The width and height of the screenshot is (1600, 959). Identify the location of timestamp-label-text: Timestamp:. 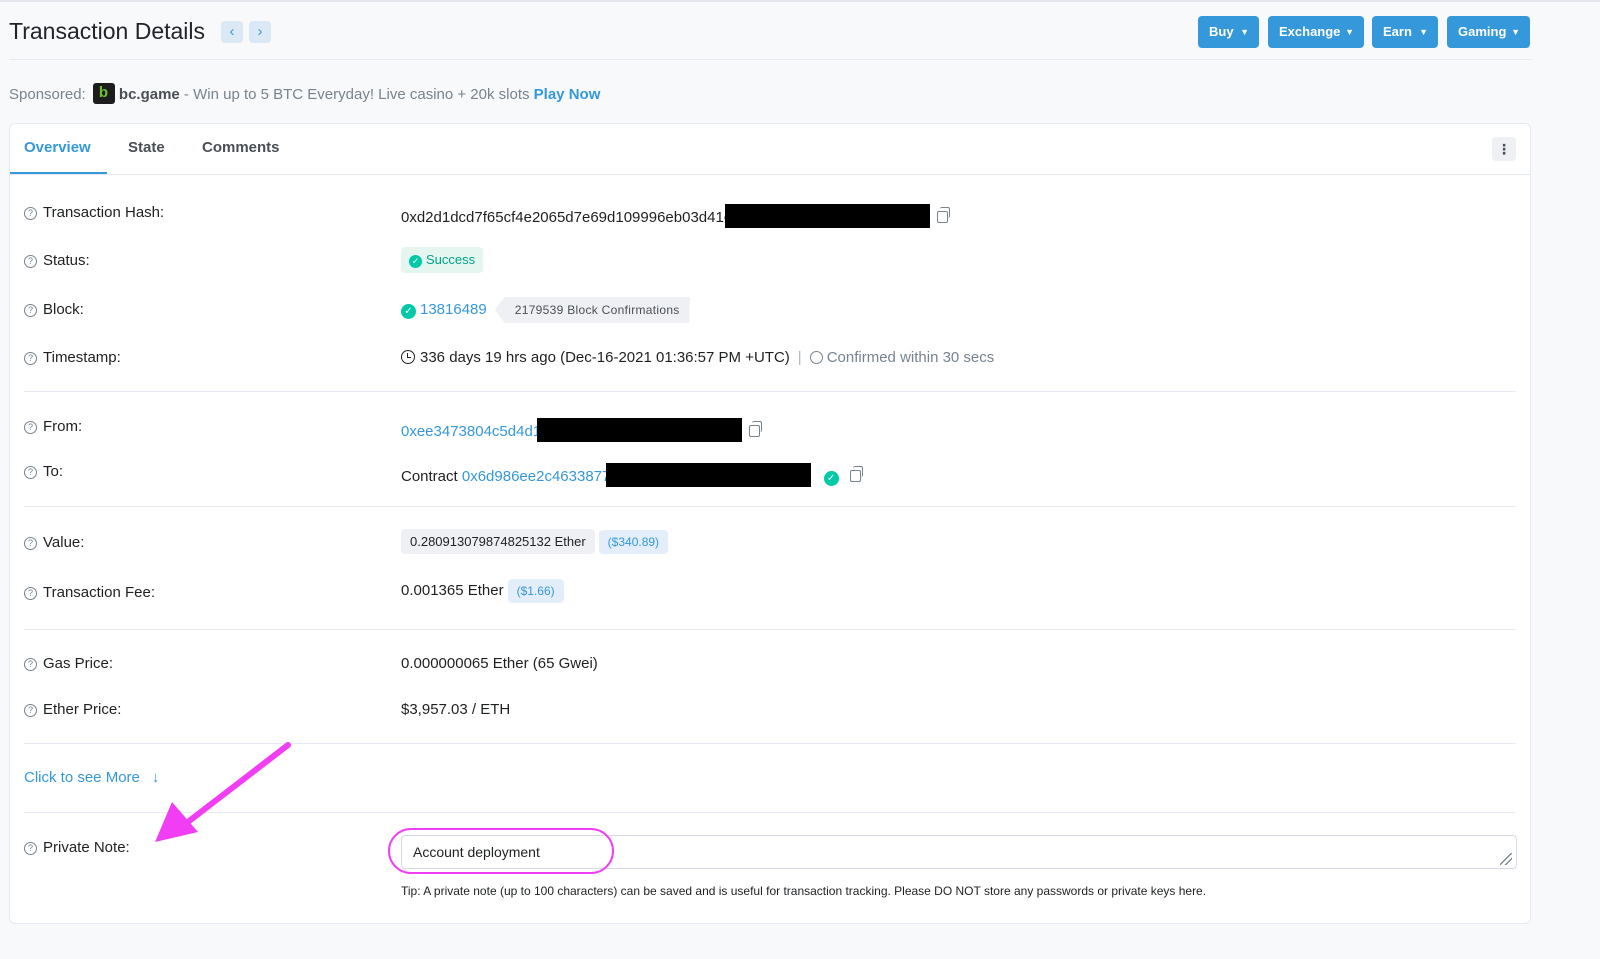
(82, 357).